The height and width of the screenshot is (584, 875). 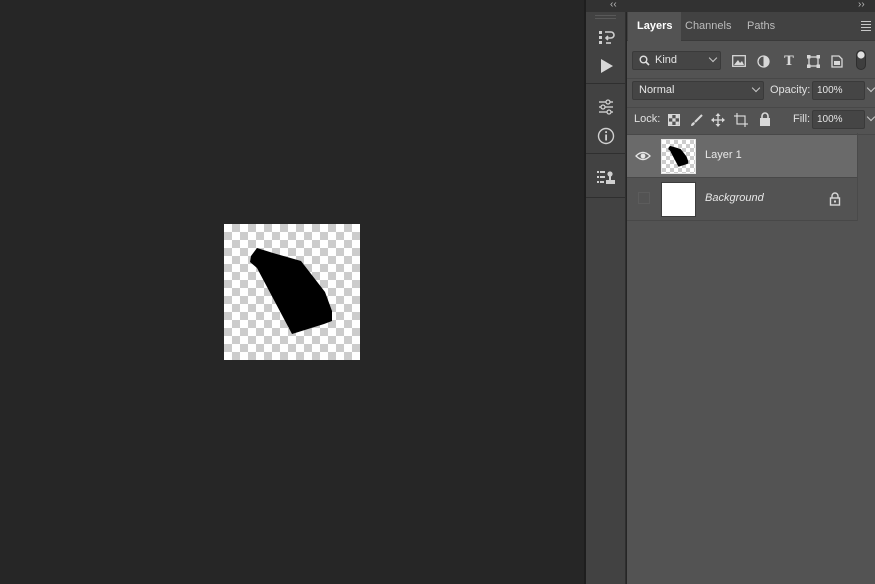 I want to click on collapse-left-icon: ‹‹, so click(x=613, y=5).